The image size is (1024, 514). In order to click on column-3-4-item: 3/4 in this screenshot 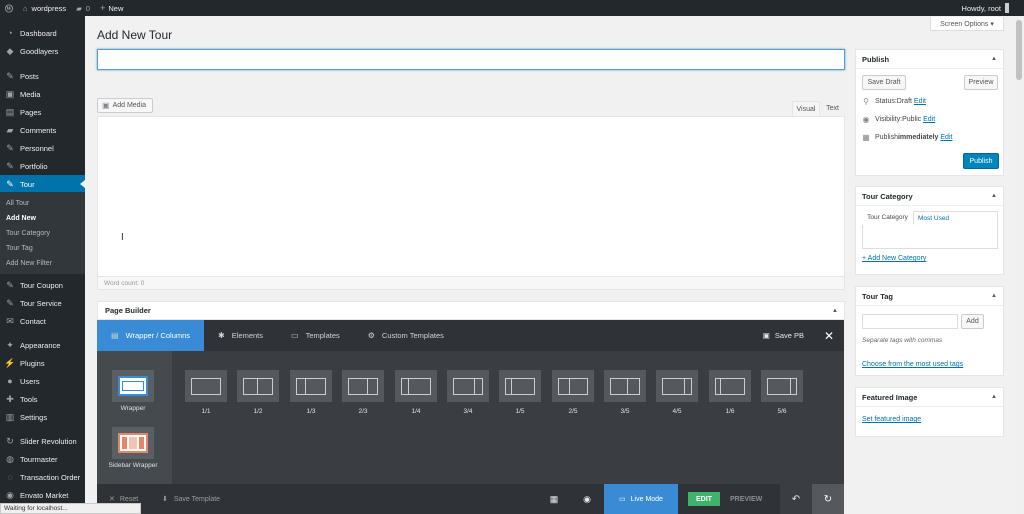, I will do `click(468, 392)`.